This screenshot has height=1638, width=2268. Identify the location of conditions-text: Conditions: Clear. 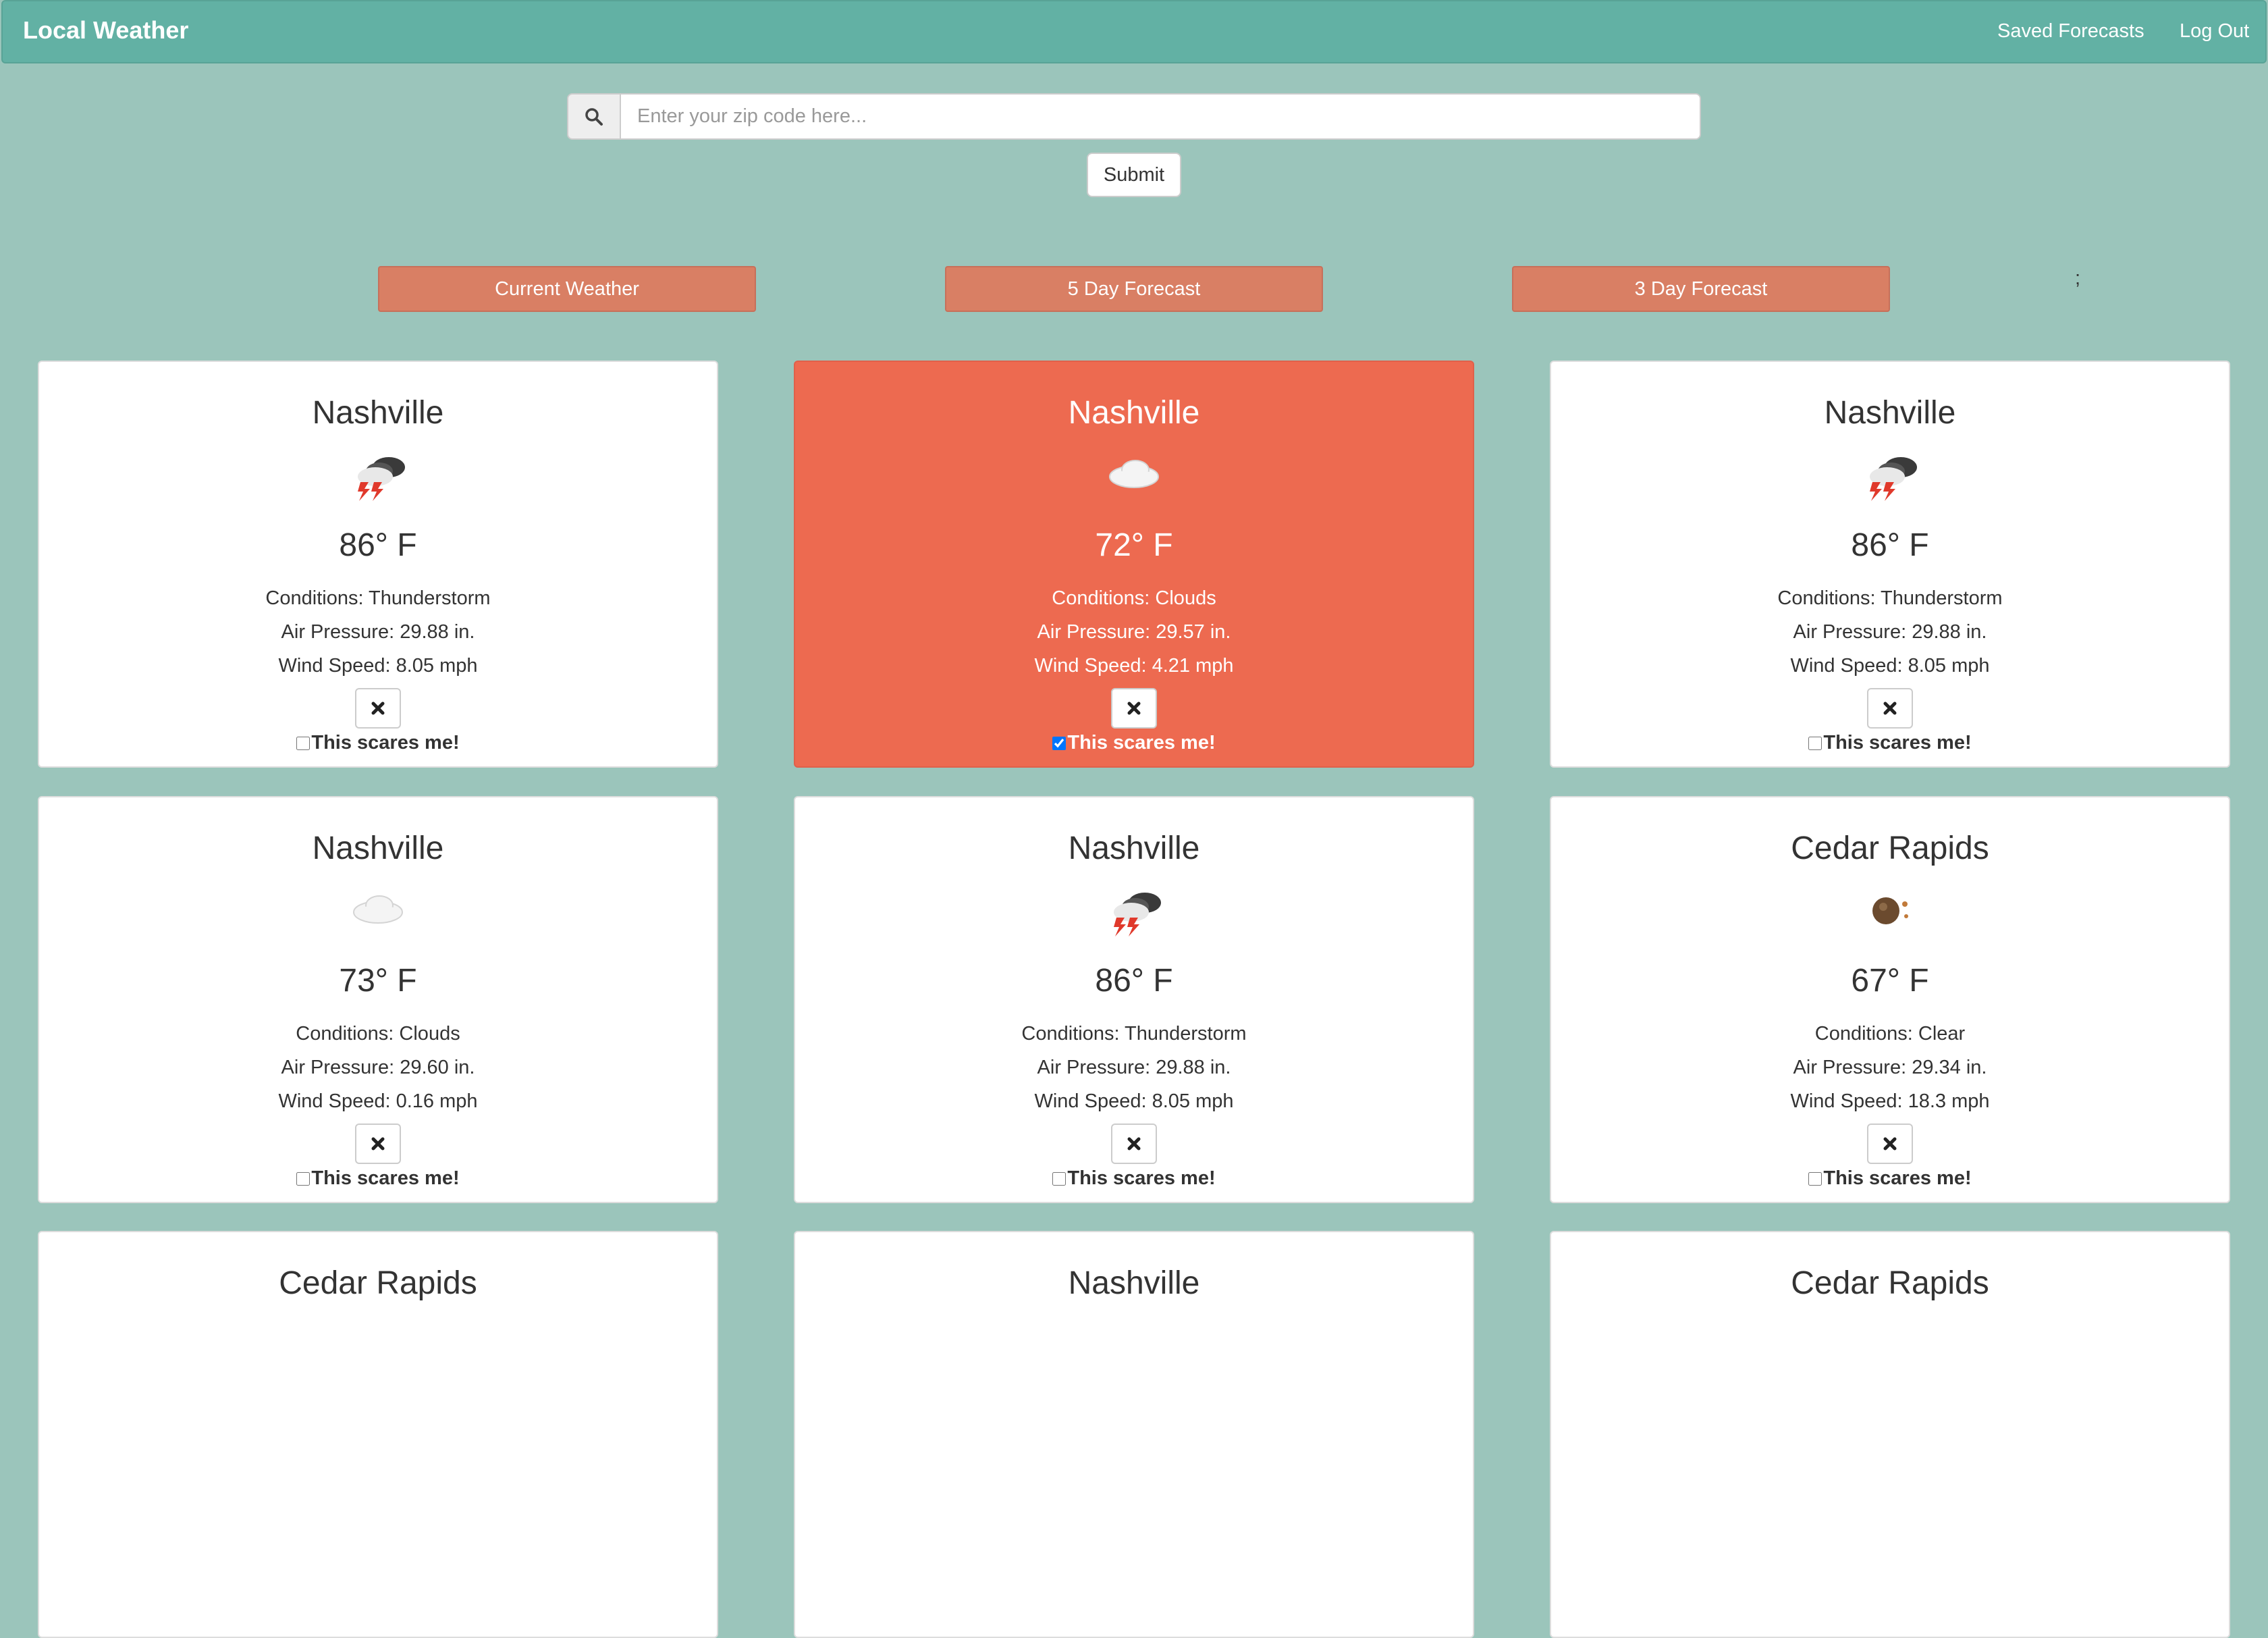
(1890, 1034).